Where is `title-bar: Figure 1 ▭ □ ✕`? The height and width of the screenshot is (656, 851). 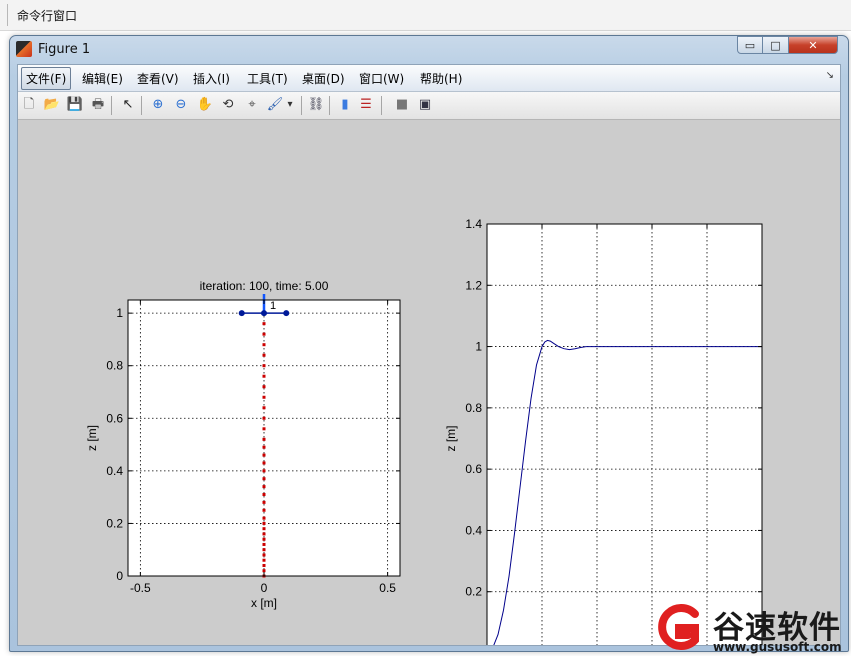 title-bar: Figure 1 ▭ □ ✕ is located at coordinates (429, 49).